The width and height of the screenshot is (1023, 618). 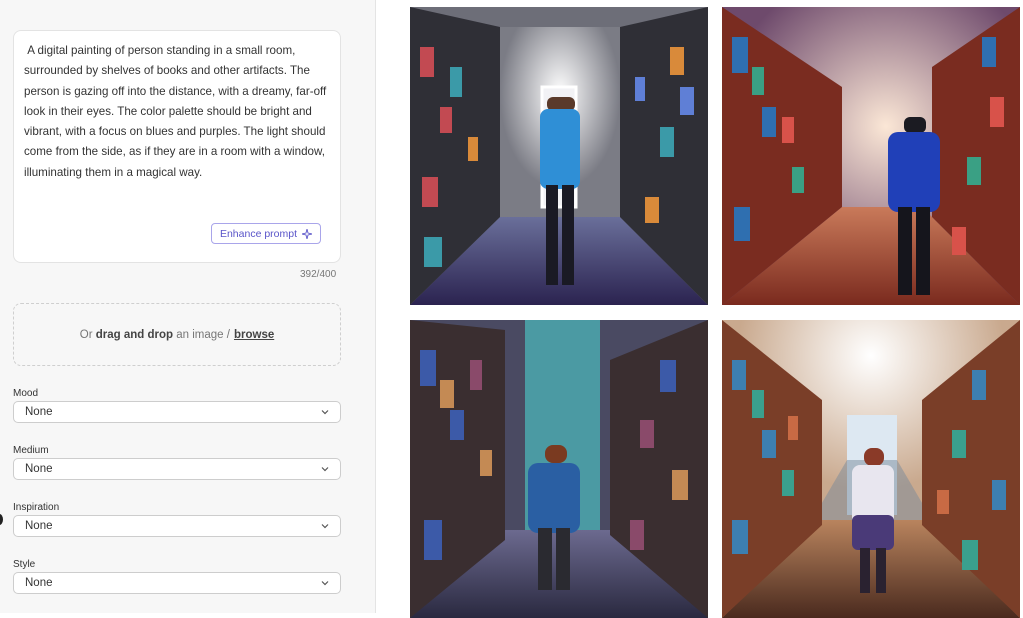 I want to click on medium-value: None, so click(x=39, y=469).